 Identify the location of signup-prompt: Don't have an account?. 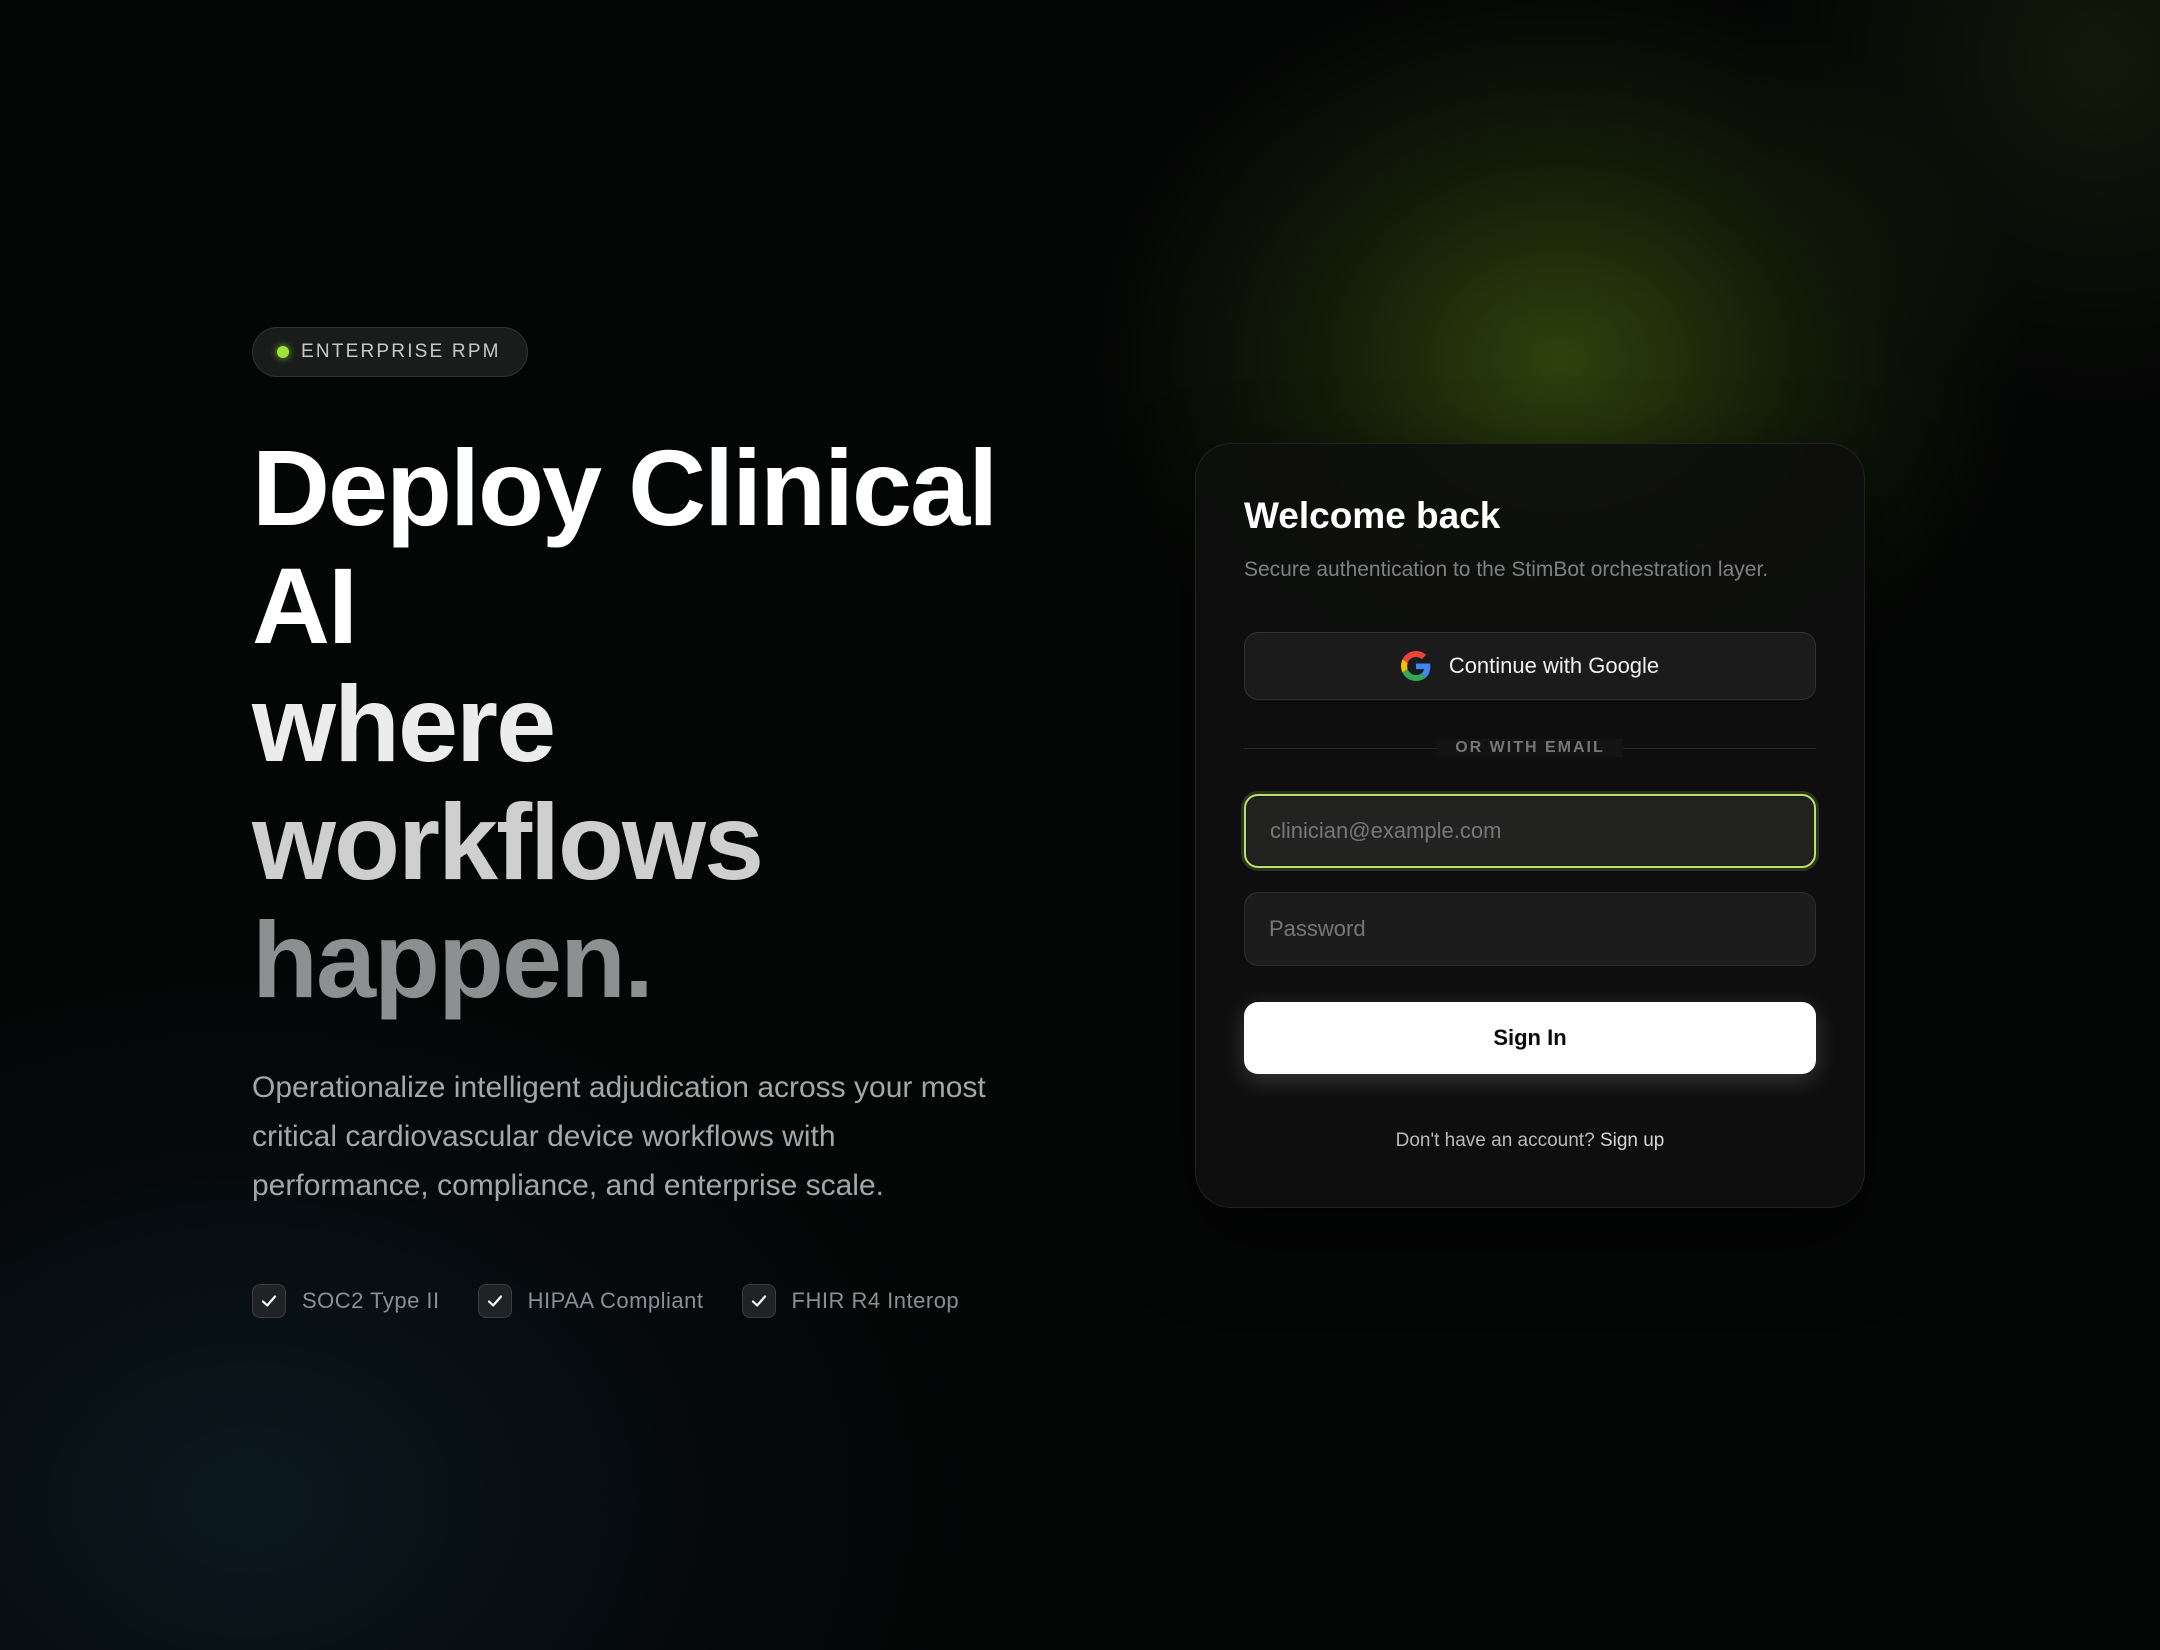
(1495, 1140).